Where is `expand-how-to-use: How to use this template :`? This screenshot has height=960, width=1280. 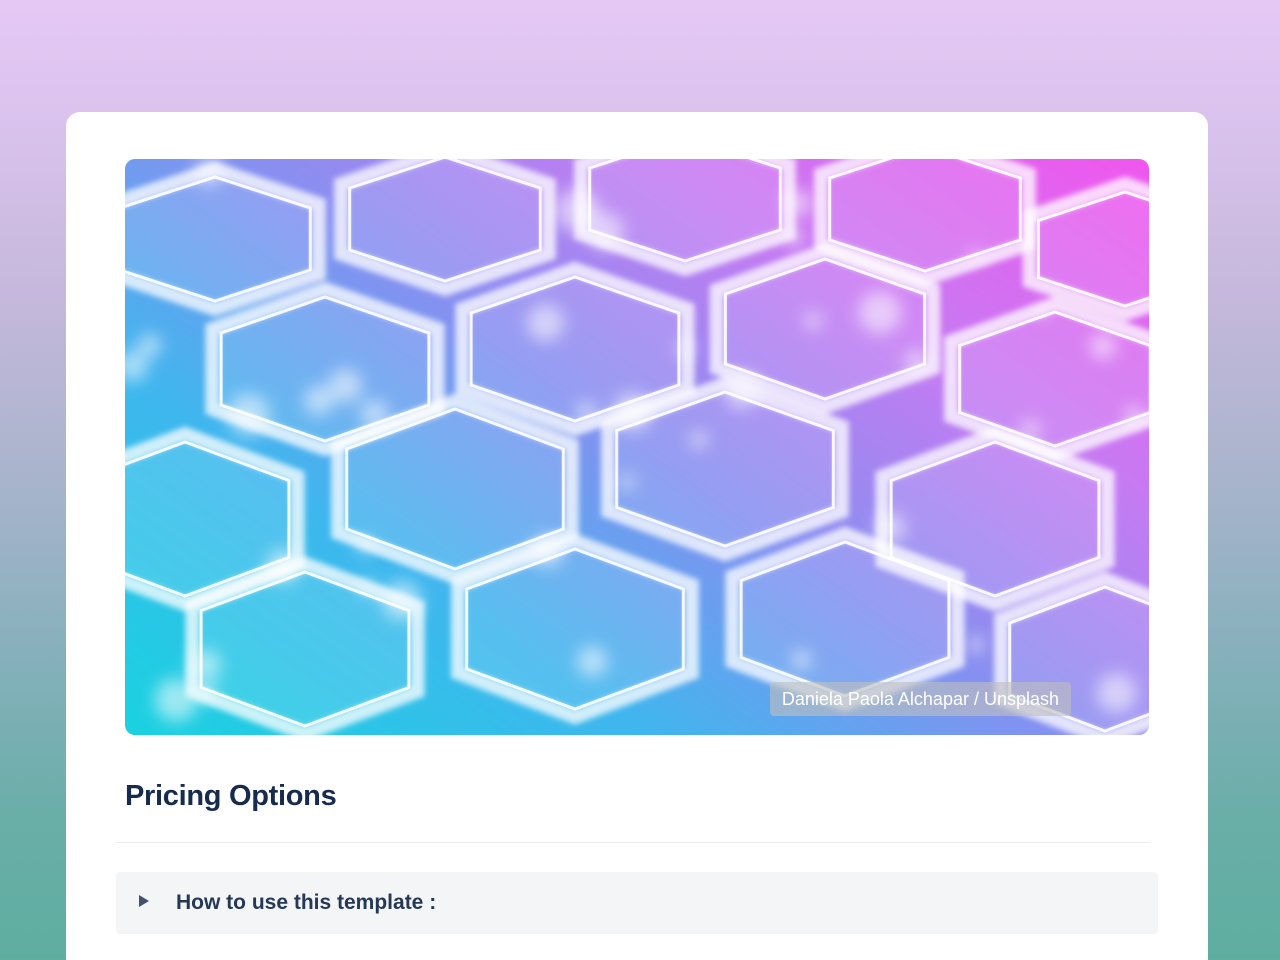
expand-how-to-use: How to use this template : is located at coordinates (637, 903).